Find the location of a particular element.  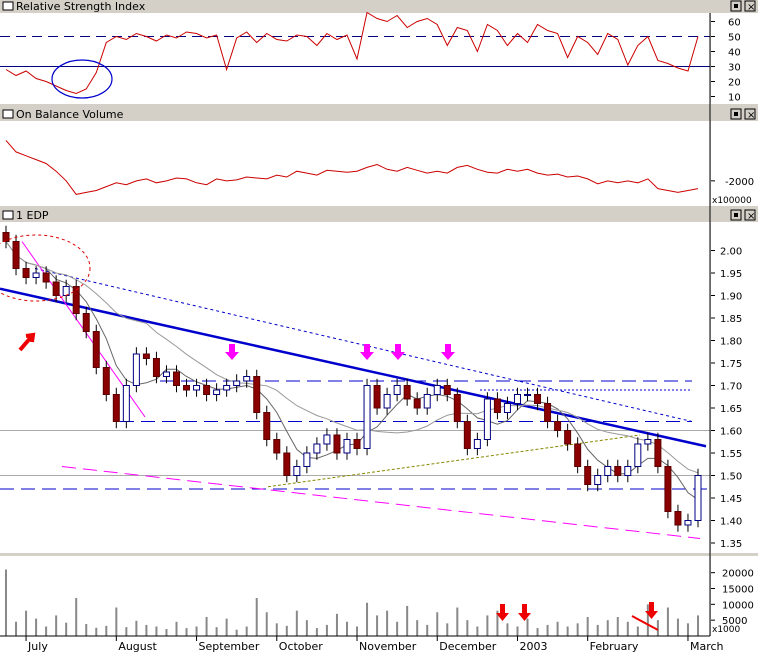

price-tick-label: 1.55 is located at coordinates (731, 454).